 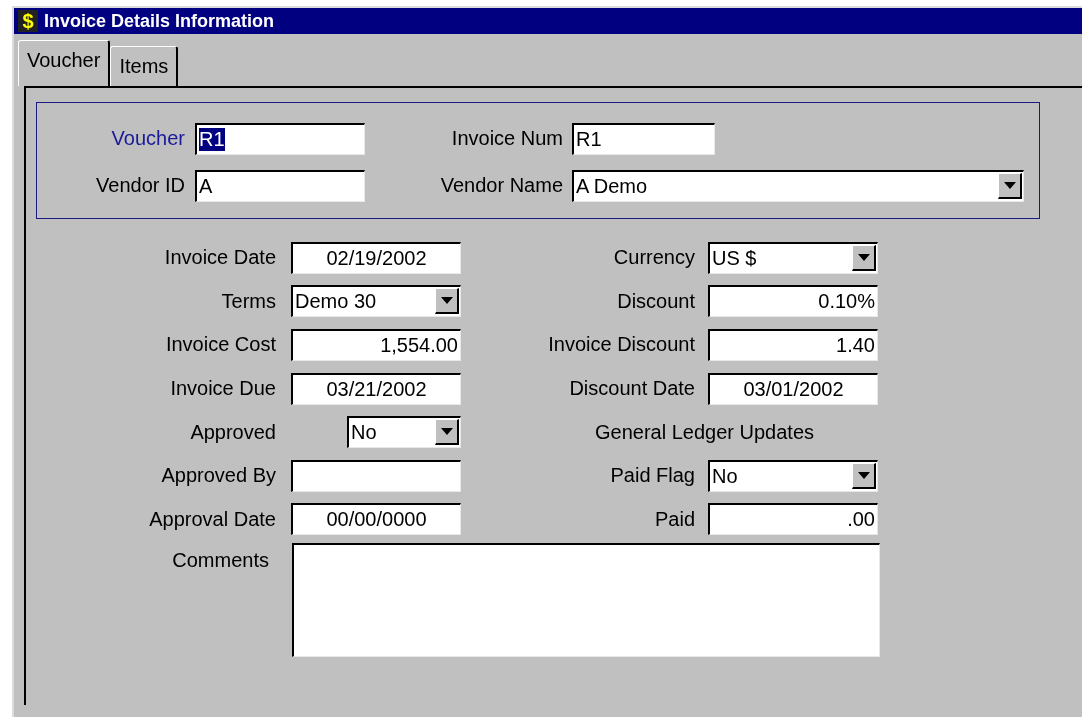 What do you see at coordinates (376, 519) in the screenshot?
I see `input-field: 00/00/0000` at bounding box center [376, 519].